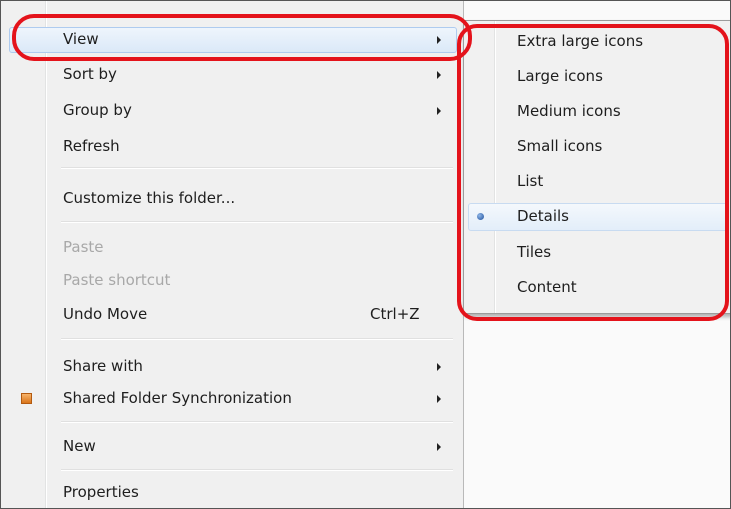 This screenshot has height=509, width=731. I want to click on sync-folder-icon, so click(26, 398).